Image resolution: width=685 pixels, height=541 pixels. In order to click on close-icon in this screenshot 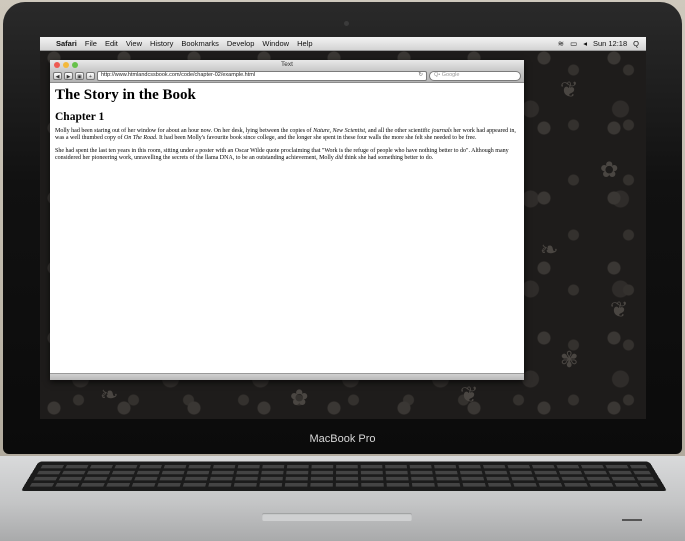, I will do `click(57, 65)`.